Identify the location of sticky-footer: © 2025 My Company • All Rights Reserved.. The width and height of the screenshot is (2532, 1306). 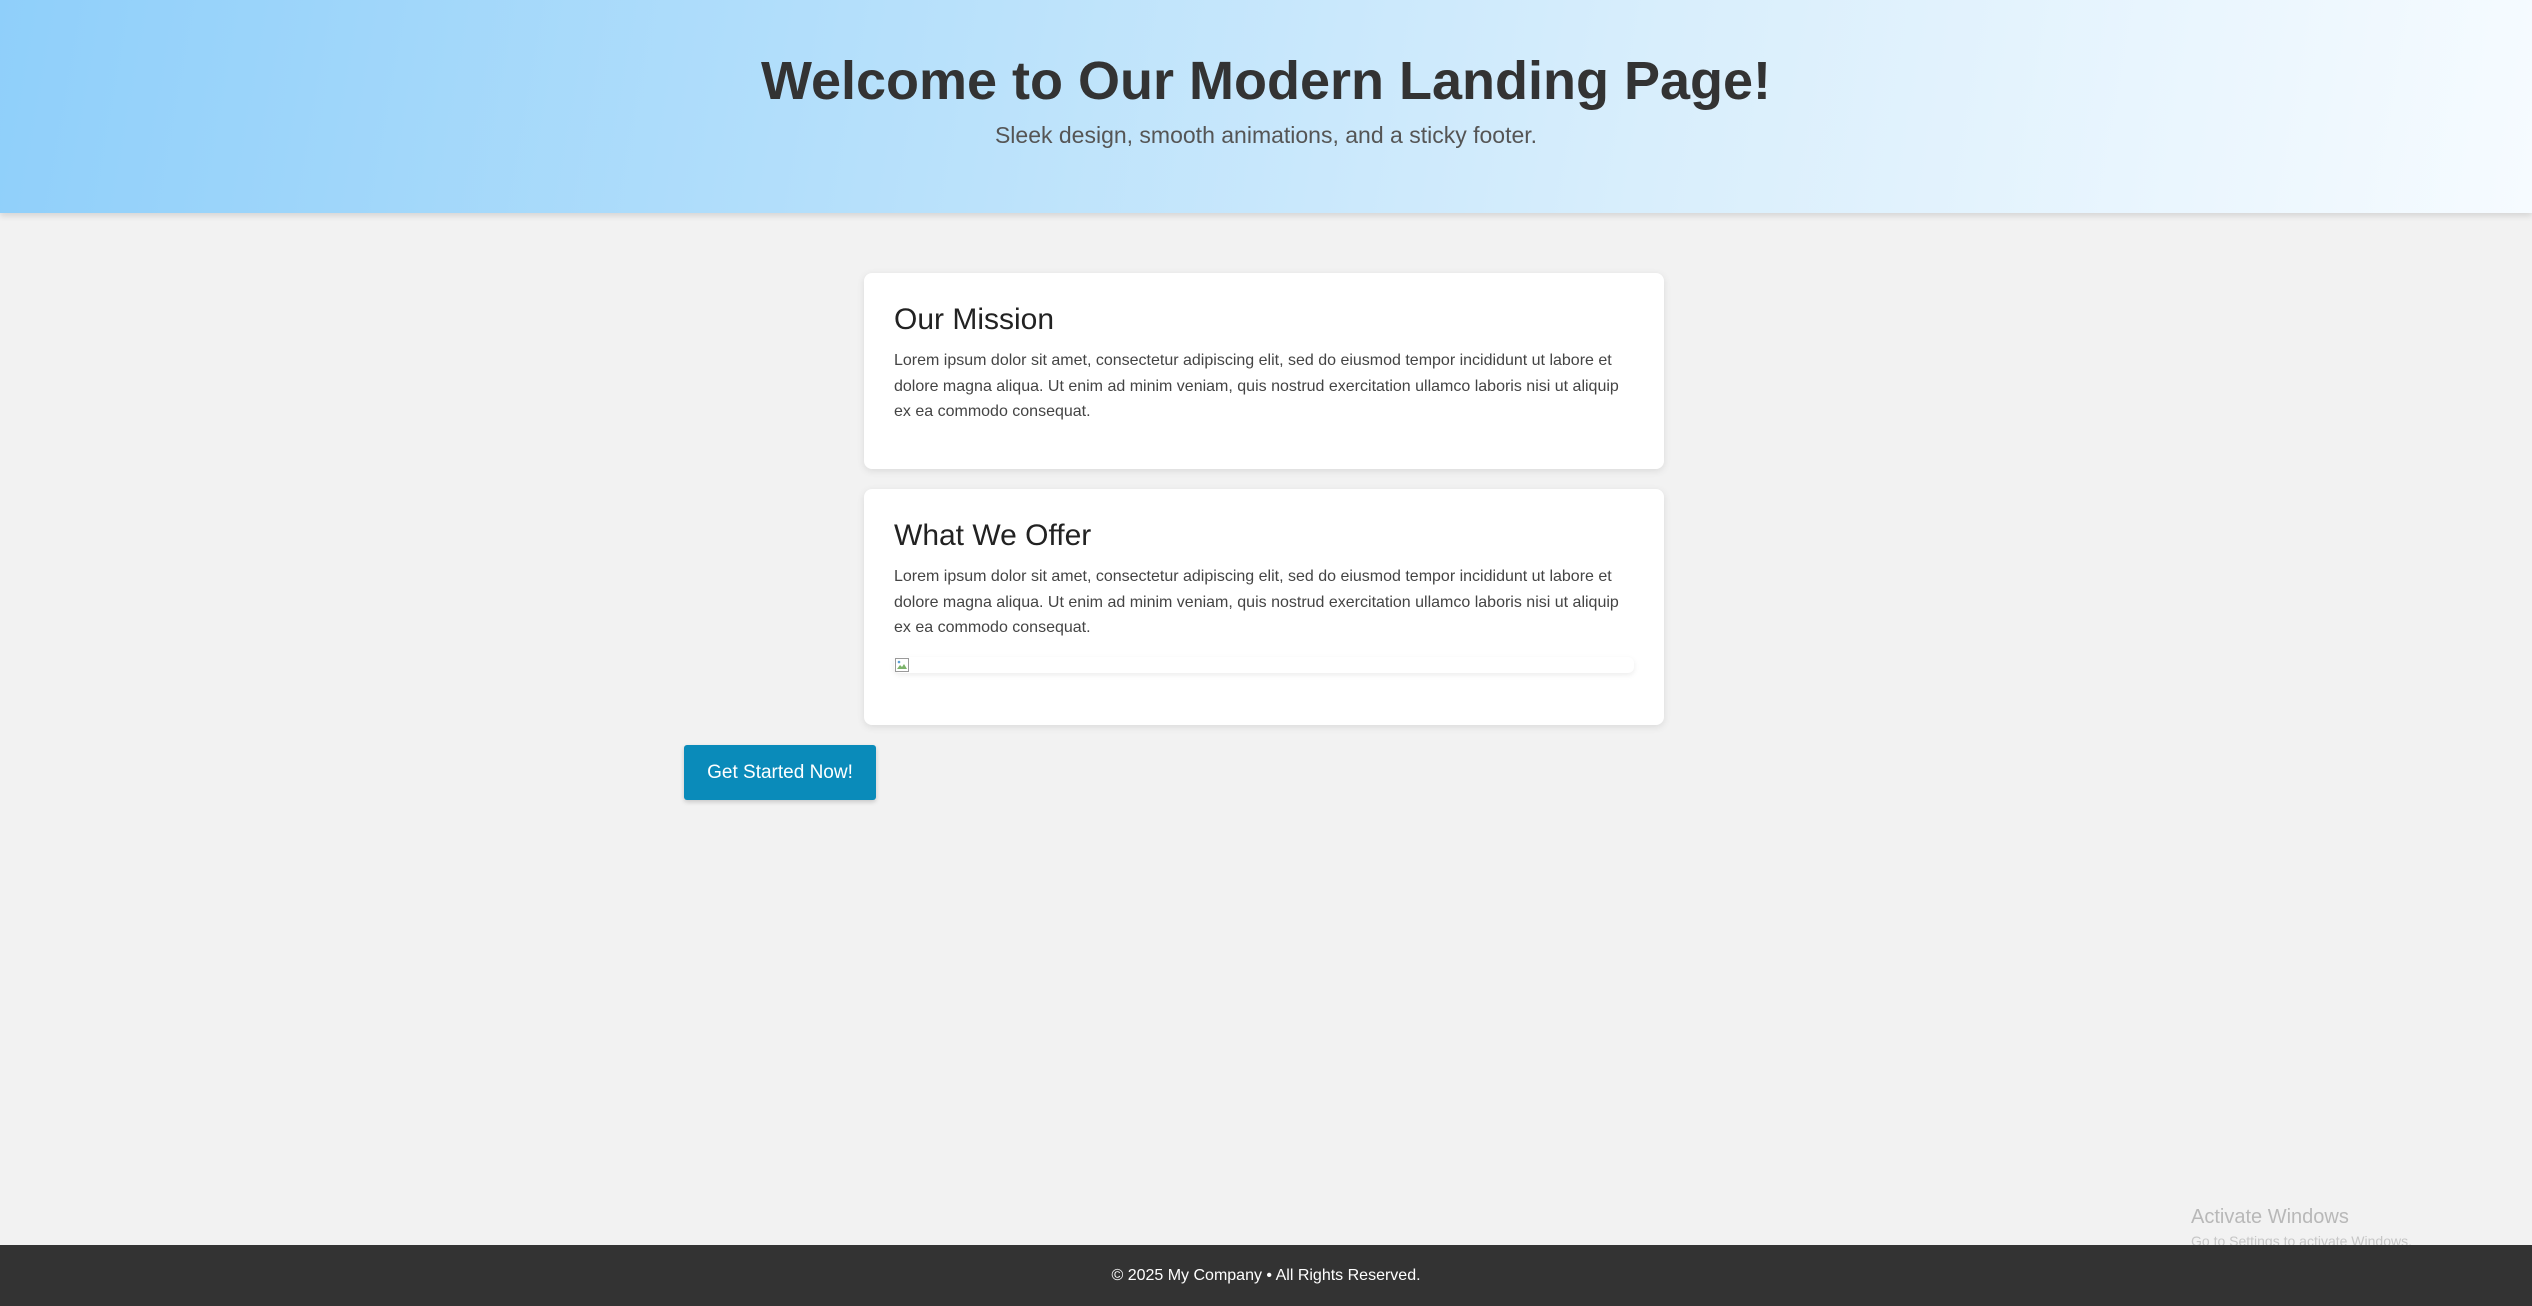
(1266, 1275).